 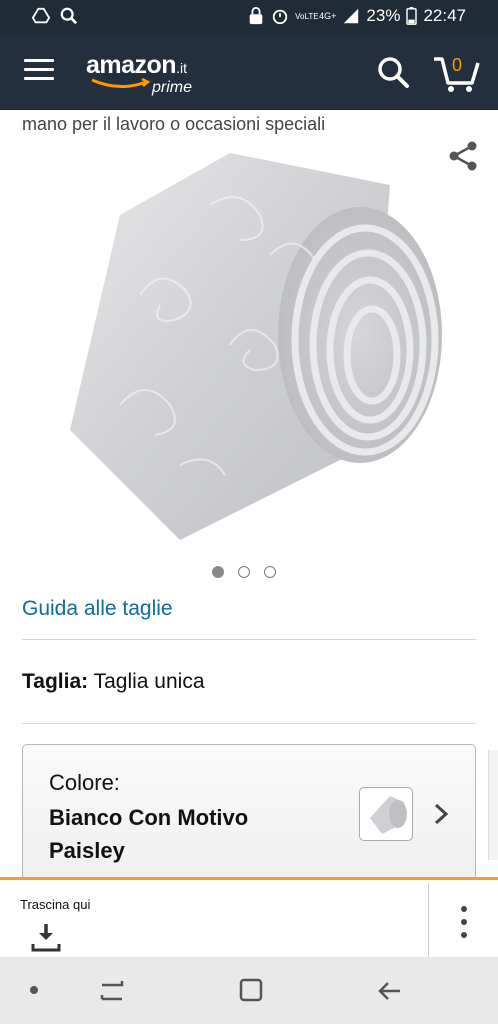 I want to click on logo-text: amazon, so click(x=131, y=65).